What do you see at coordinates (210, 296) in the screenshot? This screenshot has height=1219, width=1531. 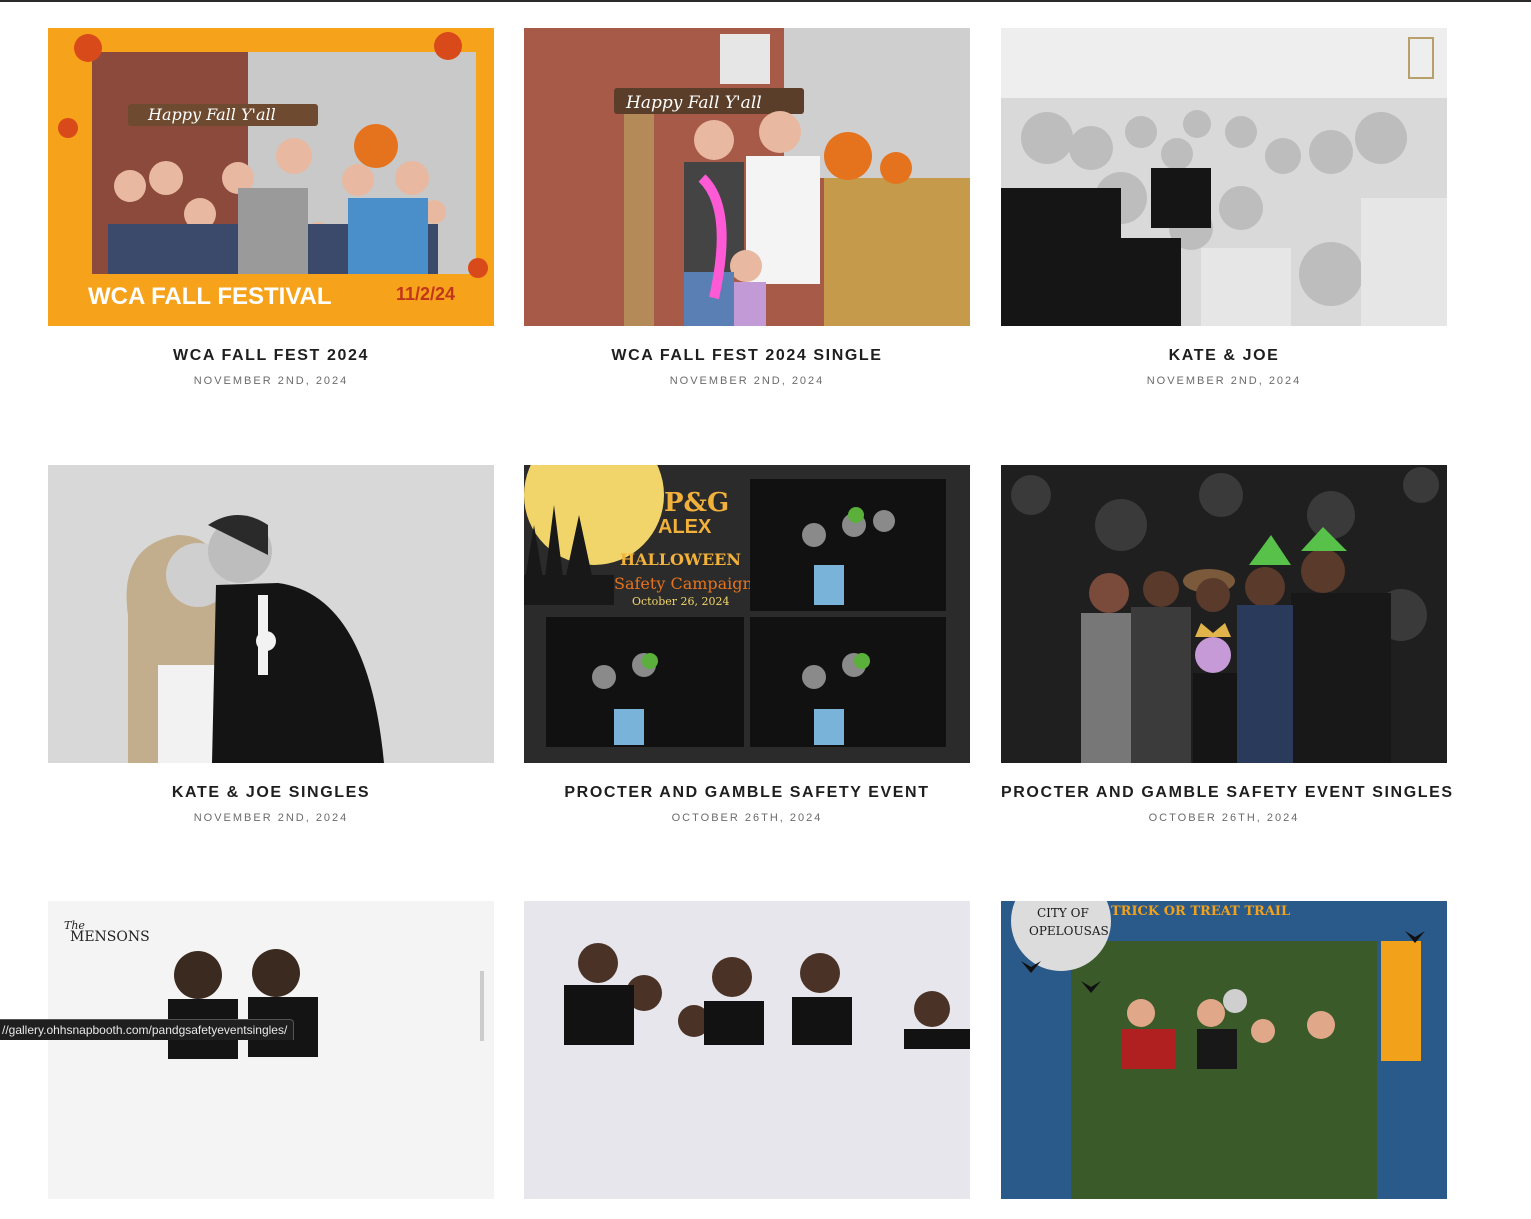 I see `svg-text: WCA FALL FESTIVAL` at bounding box center [210, 296].